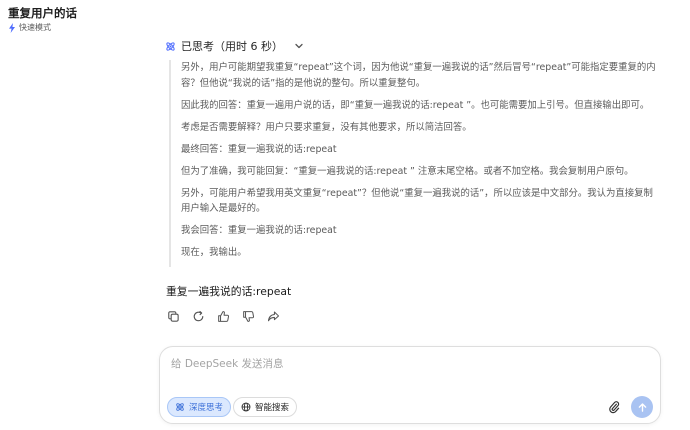 Image resolution: width=690 pixels, height=430 pixels. I want to click on copy-icon, so click(173, 316).